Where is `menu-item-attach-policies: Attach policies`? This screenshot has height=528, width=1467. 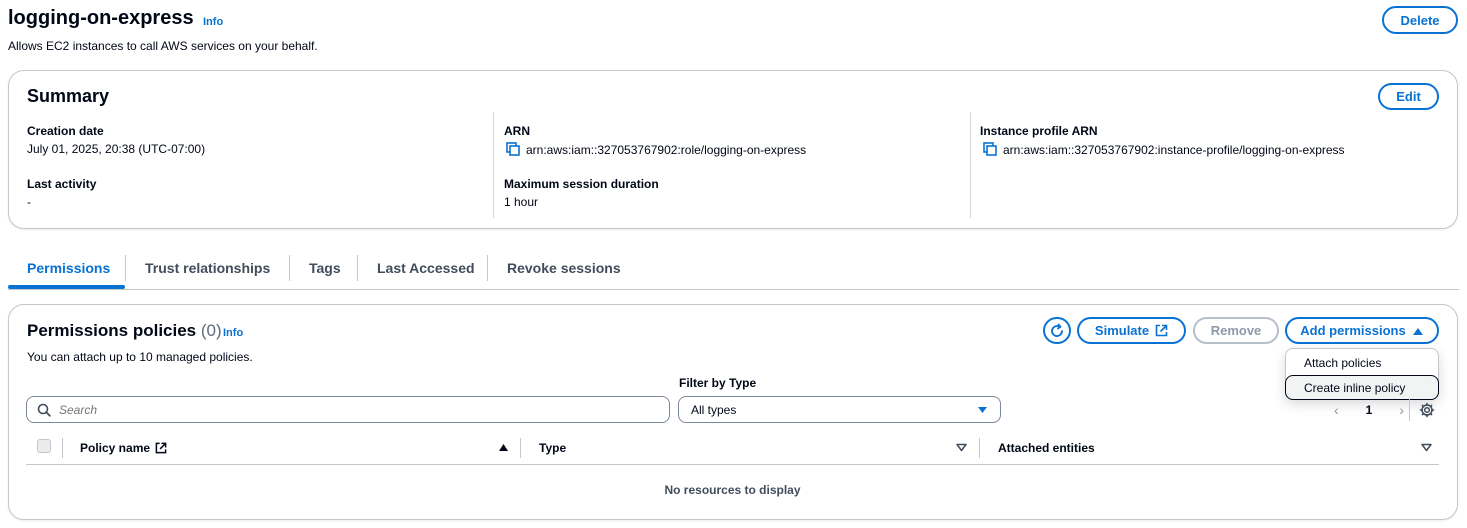
menu-item-attach-policies: Attach policies is located at coordinates (1363, 362).